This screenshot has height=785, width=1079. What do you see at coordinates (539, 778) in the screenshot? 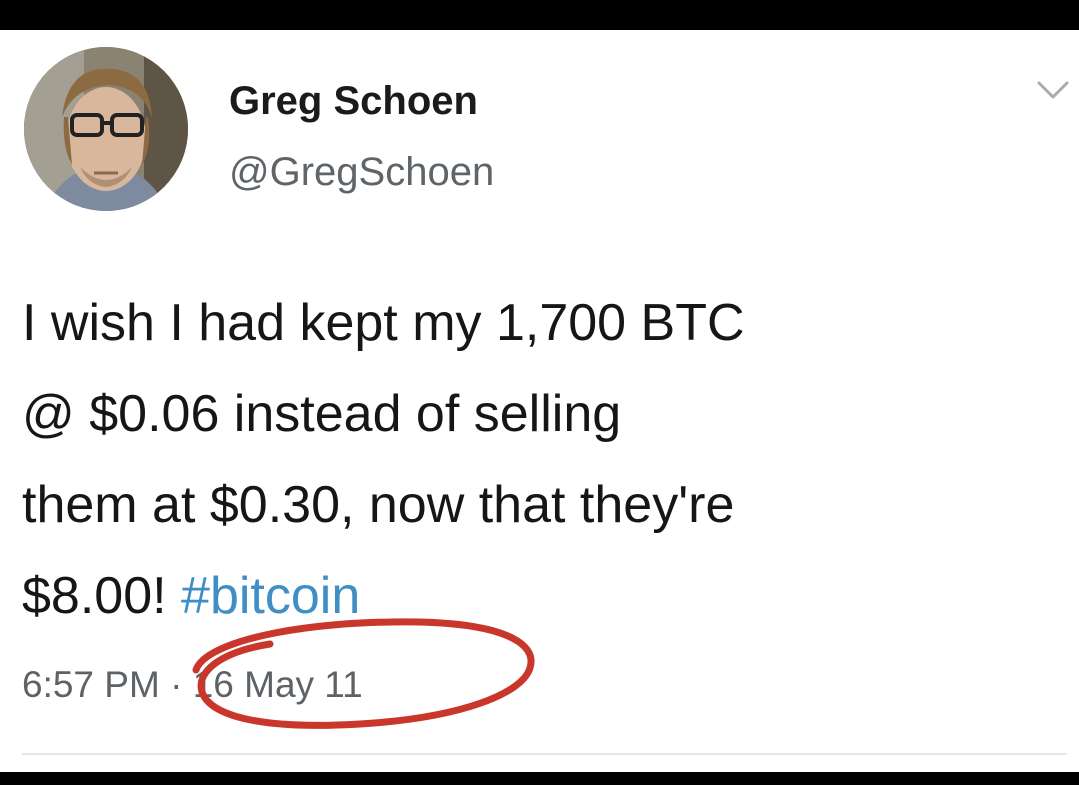
I see `bottom-black-border` at bounding box center [539, 778].